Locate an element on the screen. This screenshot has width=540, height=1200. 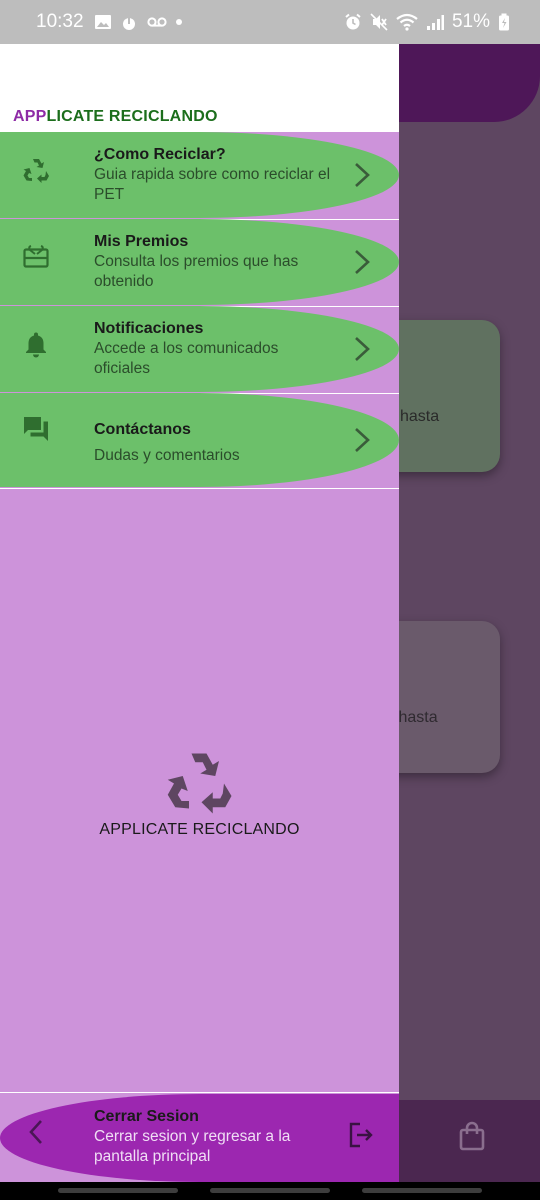
forum-icon is located at coordinates (36, 429).